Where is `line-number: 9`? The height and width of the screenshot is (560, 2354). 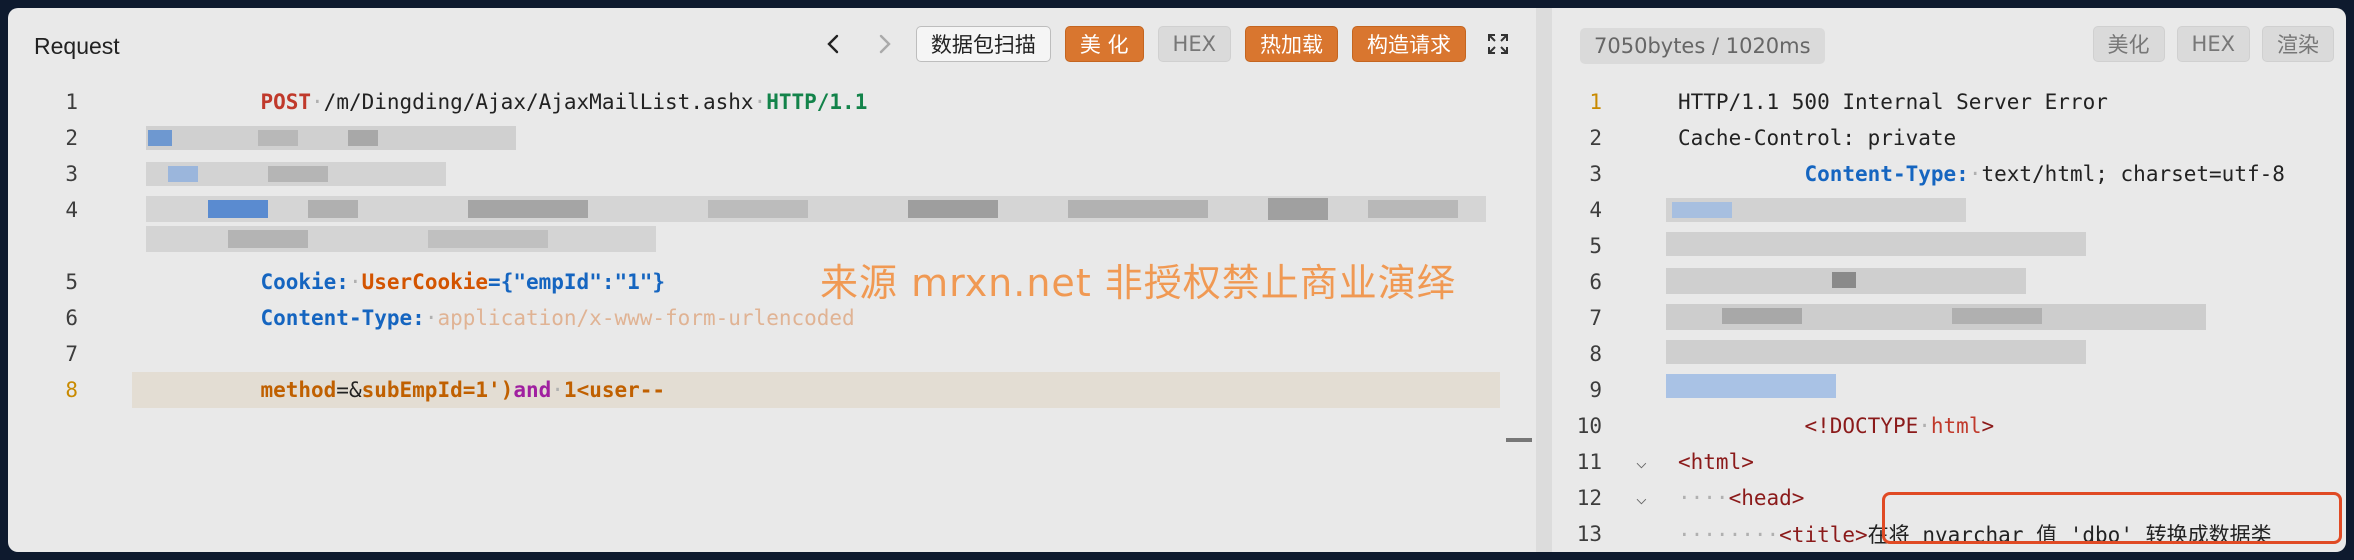
line-number: 9 is located at coordinates (1595, 390).